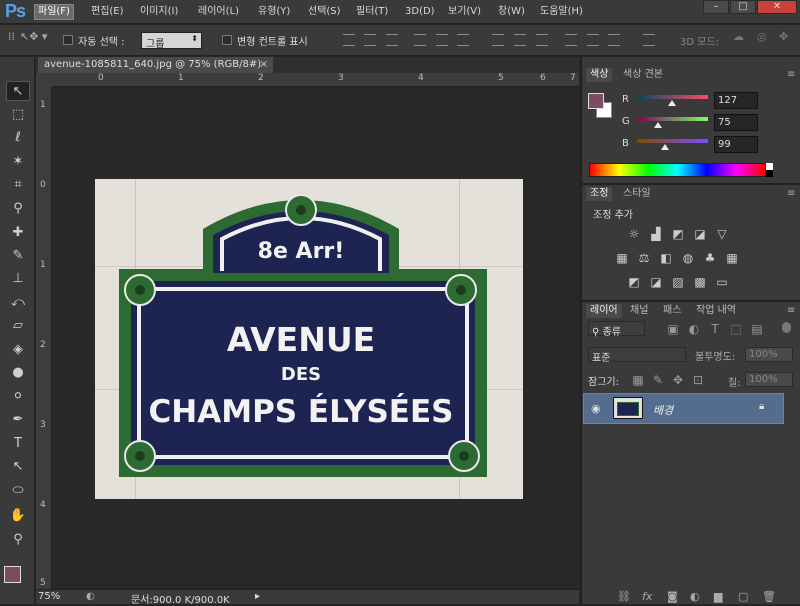 This screenshot has height=606, width=800. What do you see at coordinates (672, 596) in the screenshot?
I see `layer-mask-icon: ◙` at bounding box center [672, 596].